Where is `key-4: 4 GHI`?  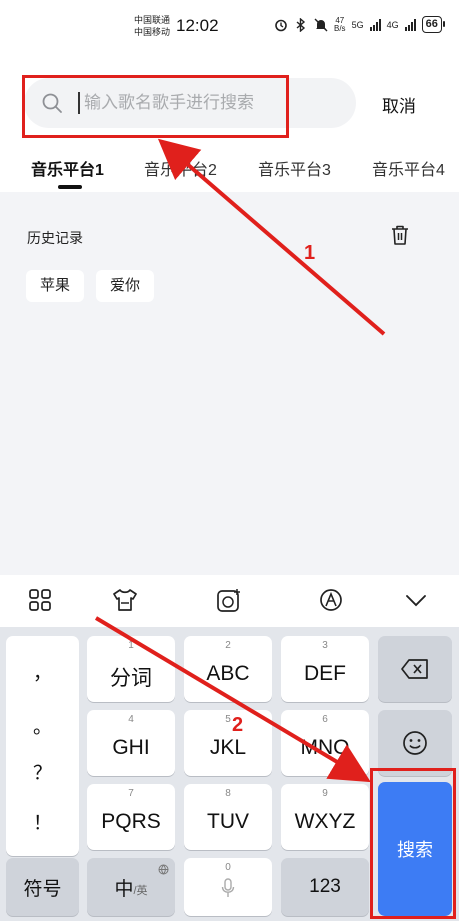 key-4: 4 GHI is located at coordinates (131, 743).